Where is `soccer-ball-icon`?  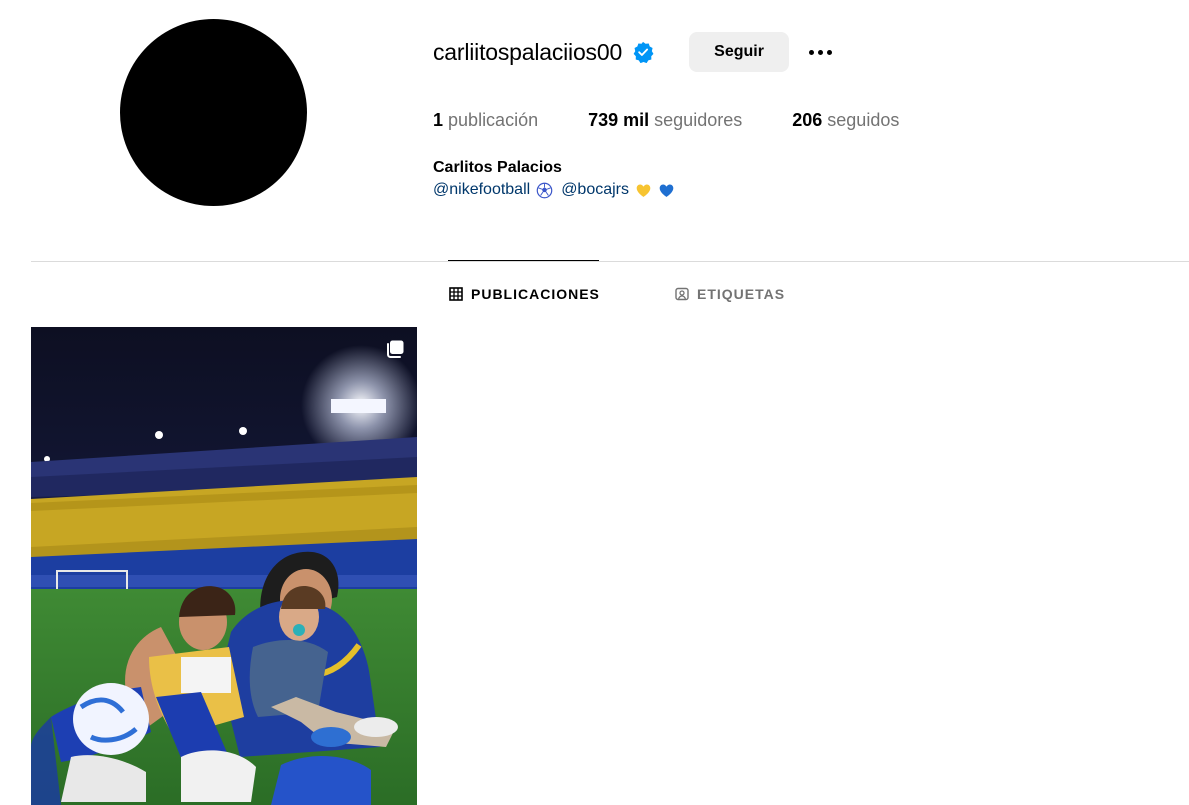 soccer-ball-icon is located at coordinates (544, 190).